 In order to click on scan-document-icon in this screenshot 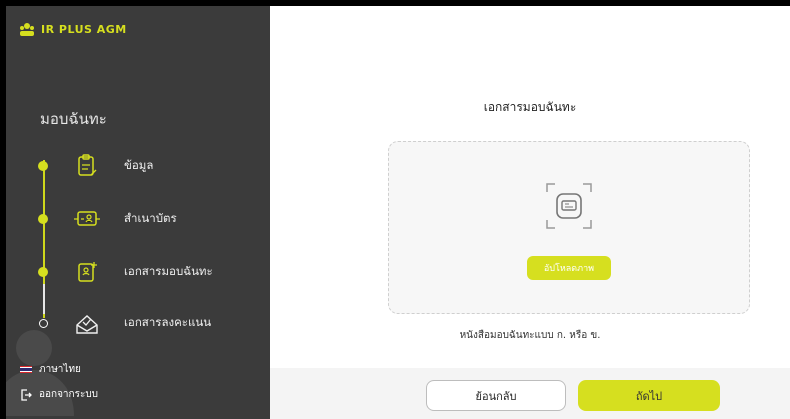, I will do `click(569, 206)`.